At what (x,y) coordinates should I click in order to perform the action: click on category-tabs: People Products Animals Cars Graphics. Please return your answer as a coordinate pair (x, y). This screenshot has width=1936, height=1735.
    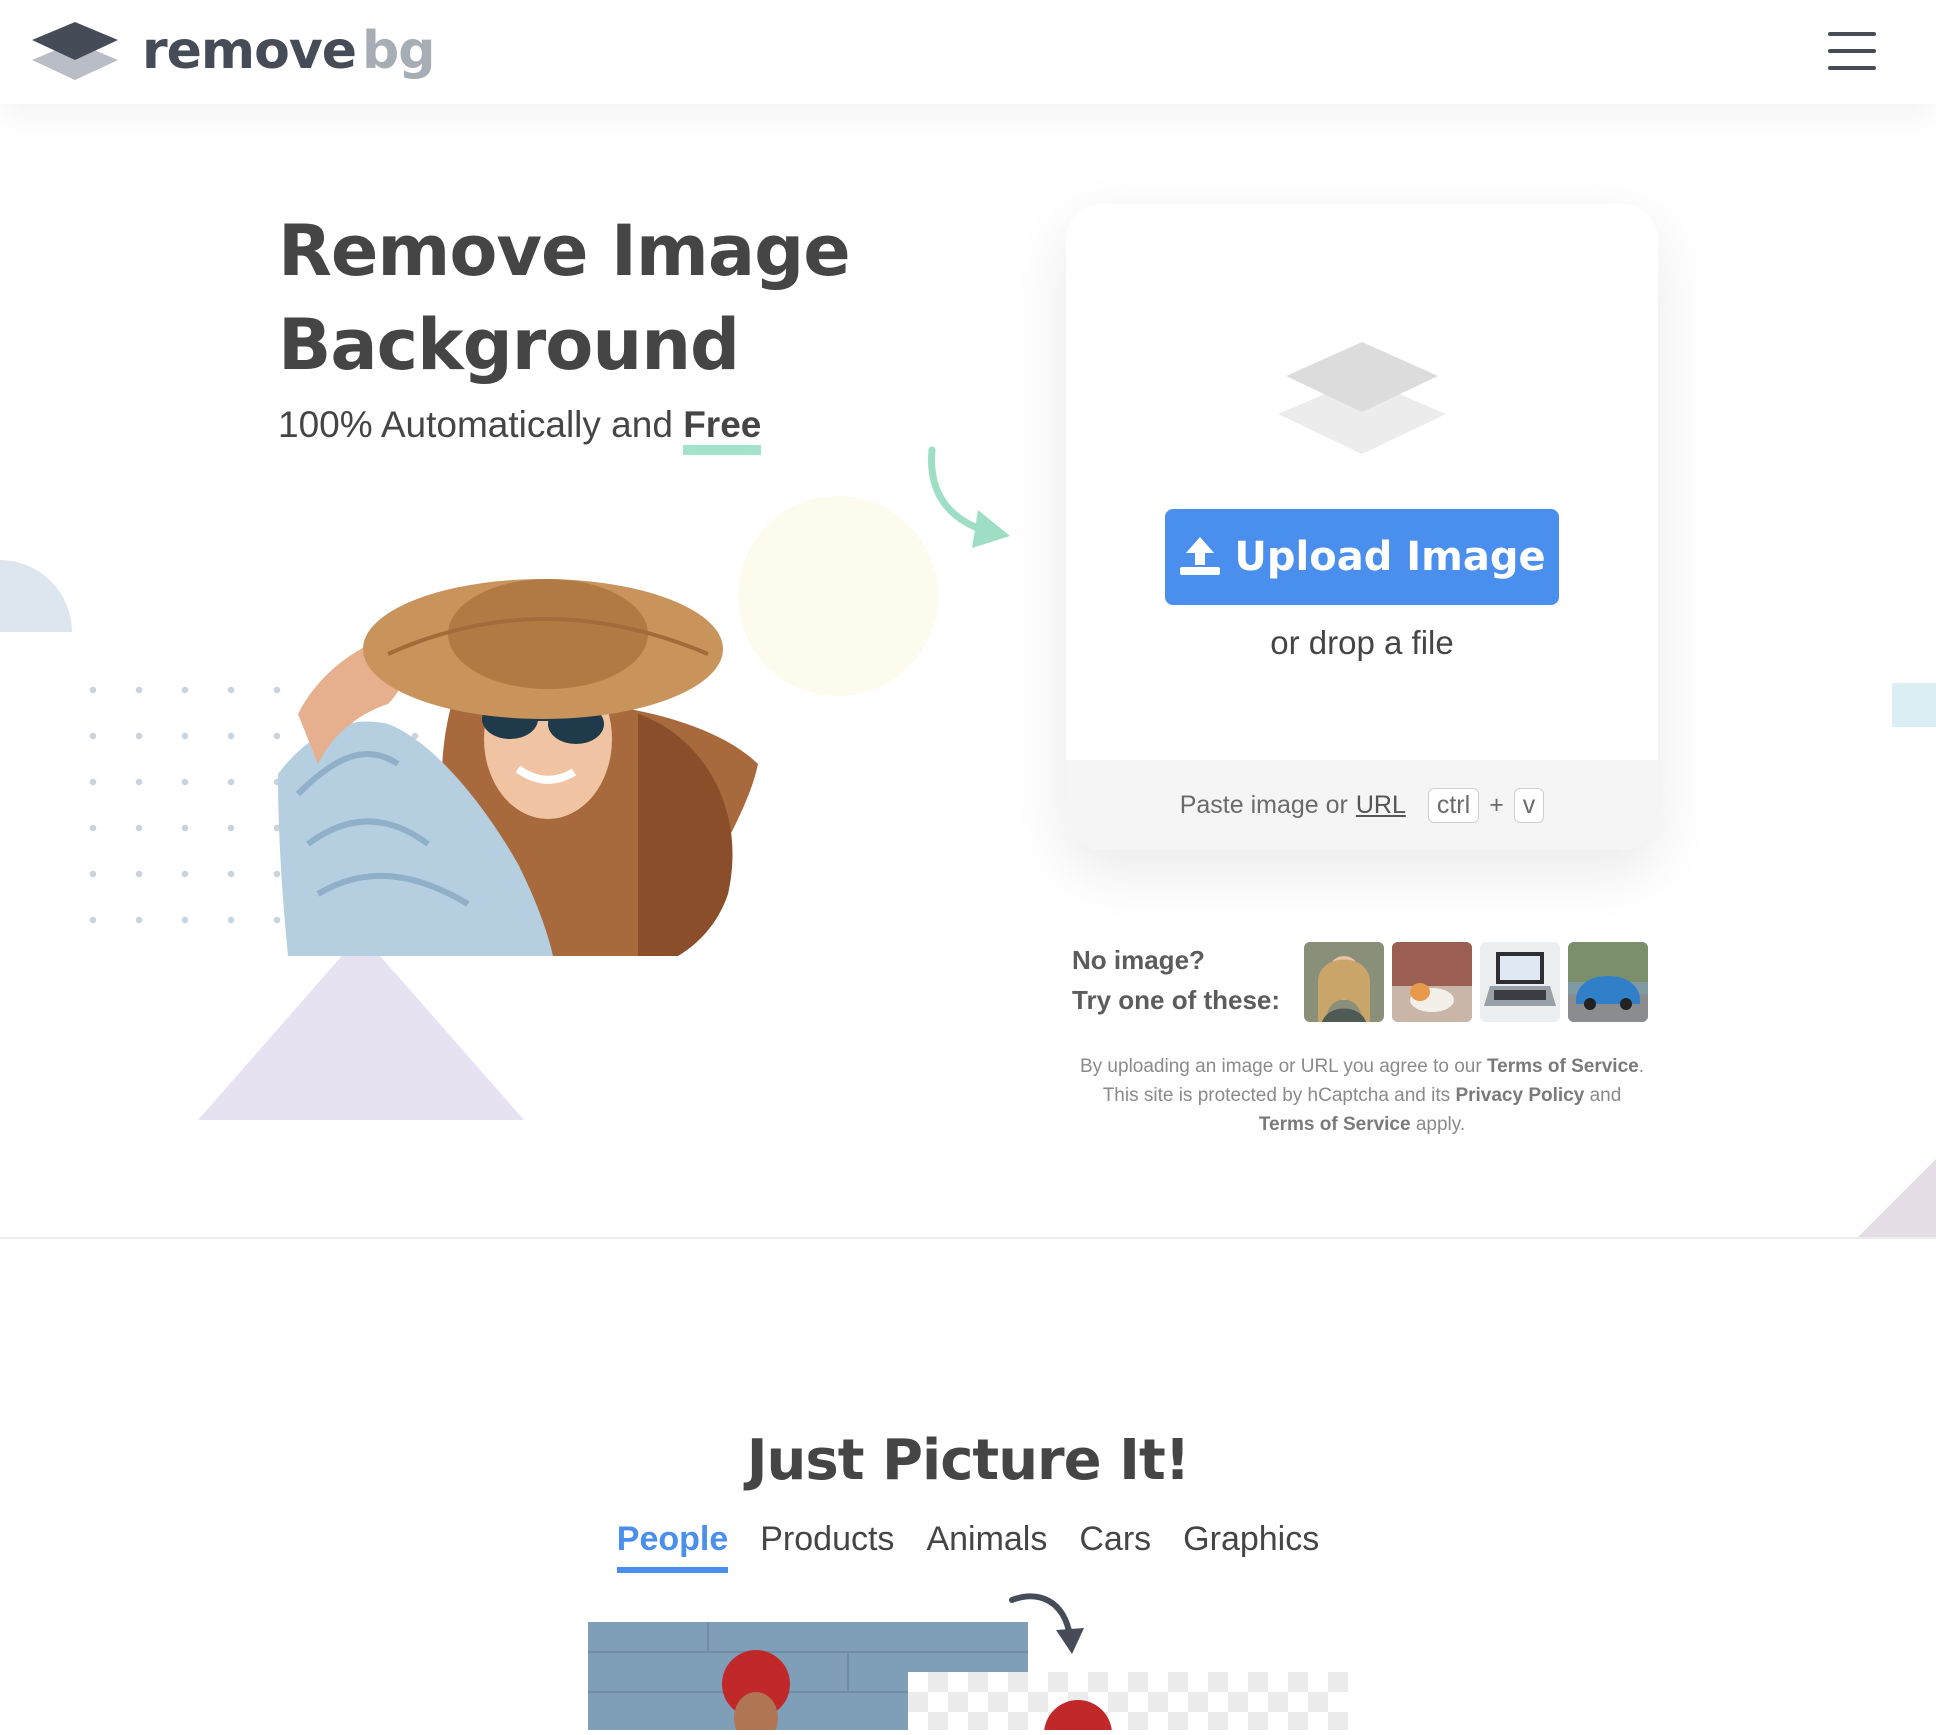
    Looking at the image, I should click on (968, 1546).